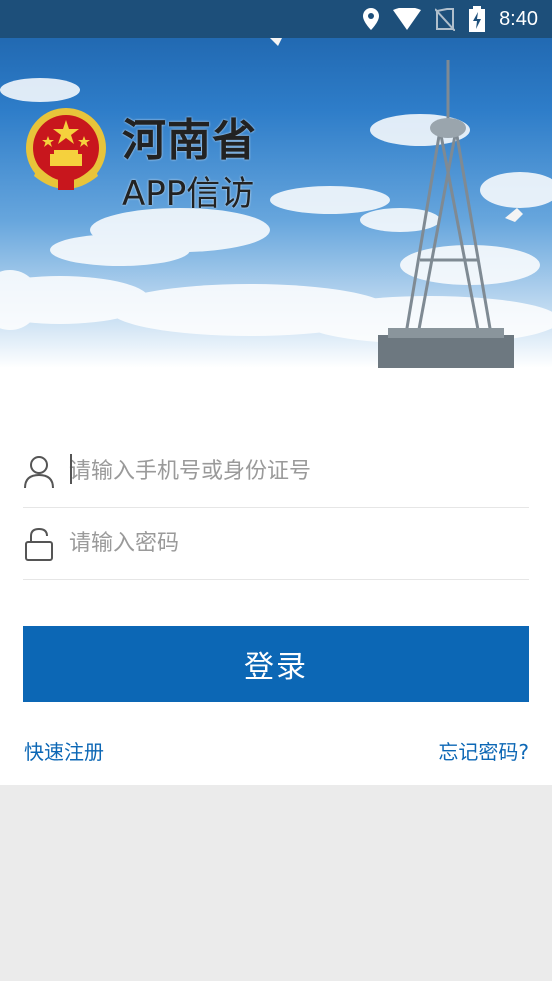 This screenshot has width=552, height=981. Describe the element at coordinates (64, 750) in the screenshot. I see `register-link: 快速注册` at that location.